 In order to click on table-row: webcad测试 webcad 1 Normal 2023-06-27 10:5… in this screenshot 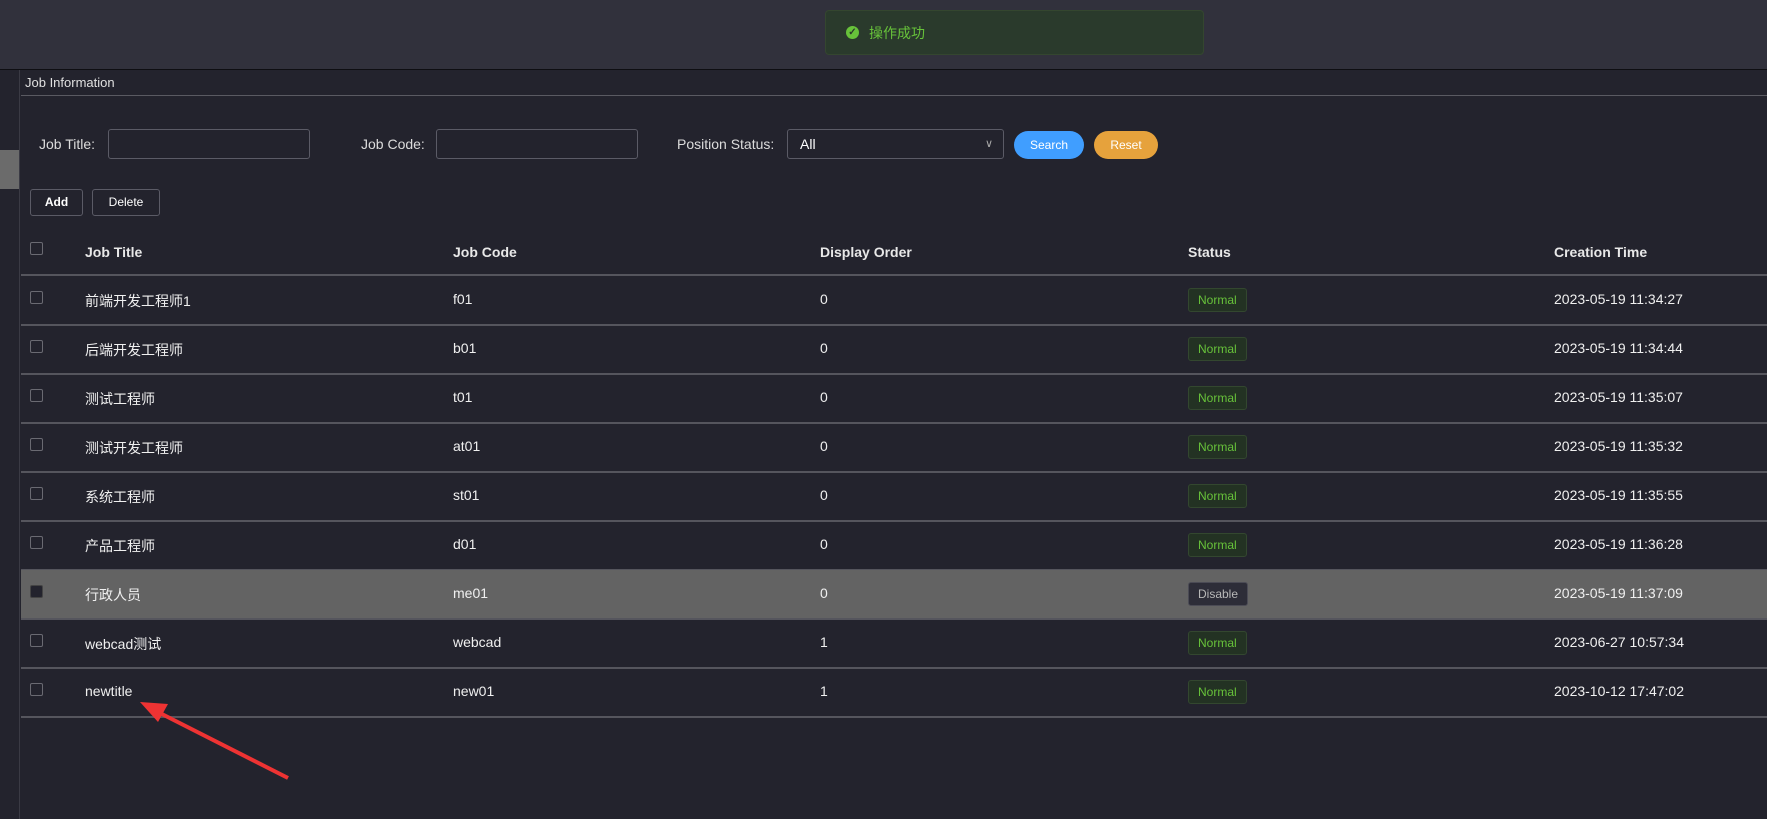, I will do `click(894, 643)`.